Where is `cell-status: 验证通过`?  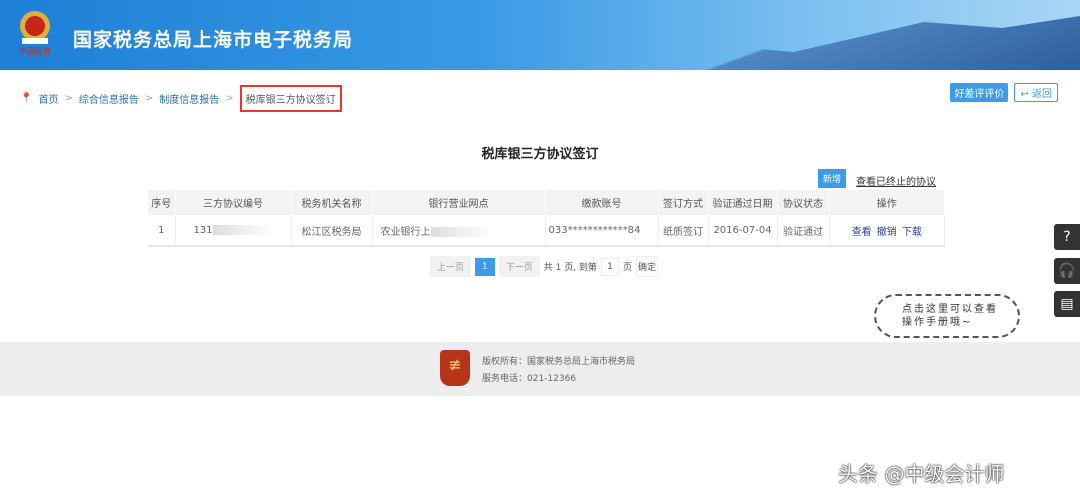
cell-status: 验证通过 is located at coordinates (803, 231).